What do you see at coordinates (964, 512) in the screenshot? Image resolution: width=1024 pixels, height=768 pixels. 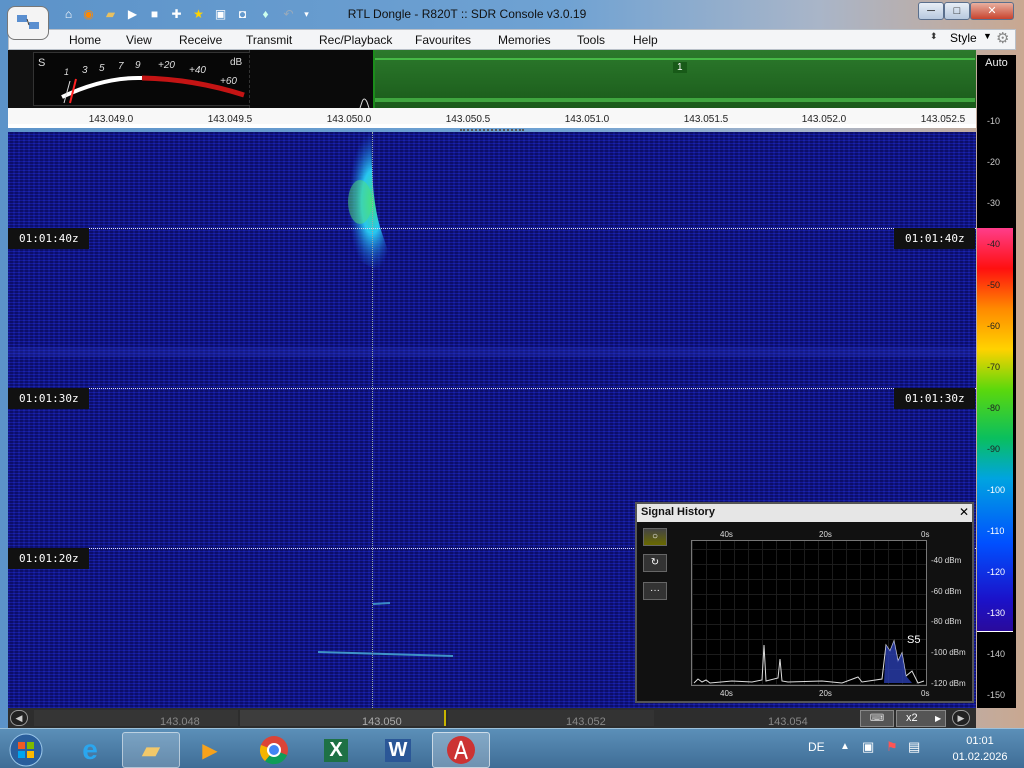 I see `signal-history-close-button: ✕` at bounding box center [964, 512].